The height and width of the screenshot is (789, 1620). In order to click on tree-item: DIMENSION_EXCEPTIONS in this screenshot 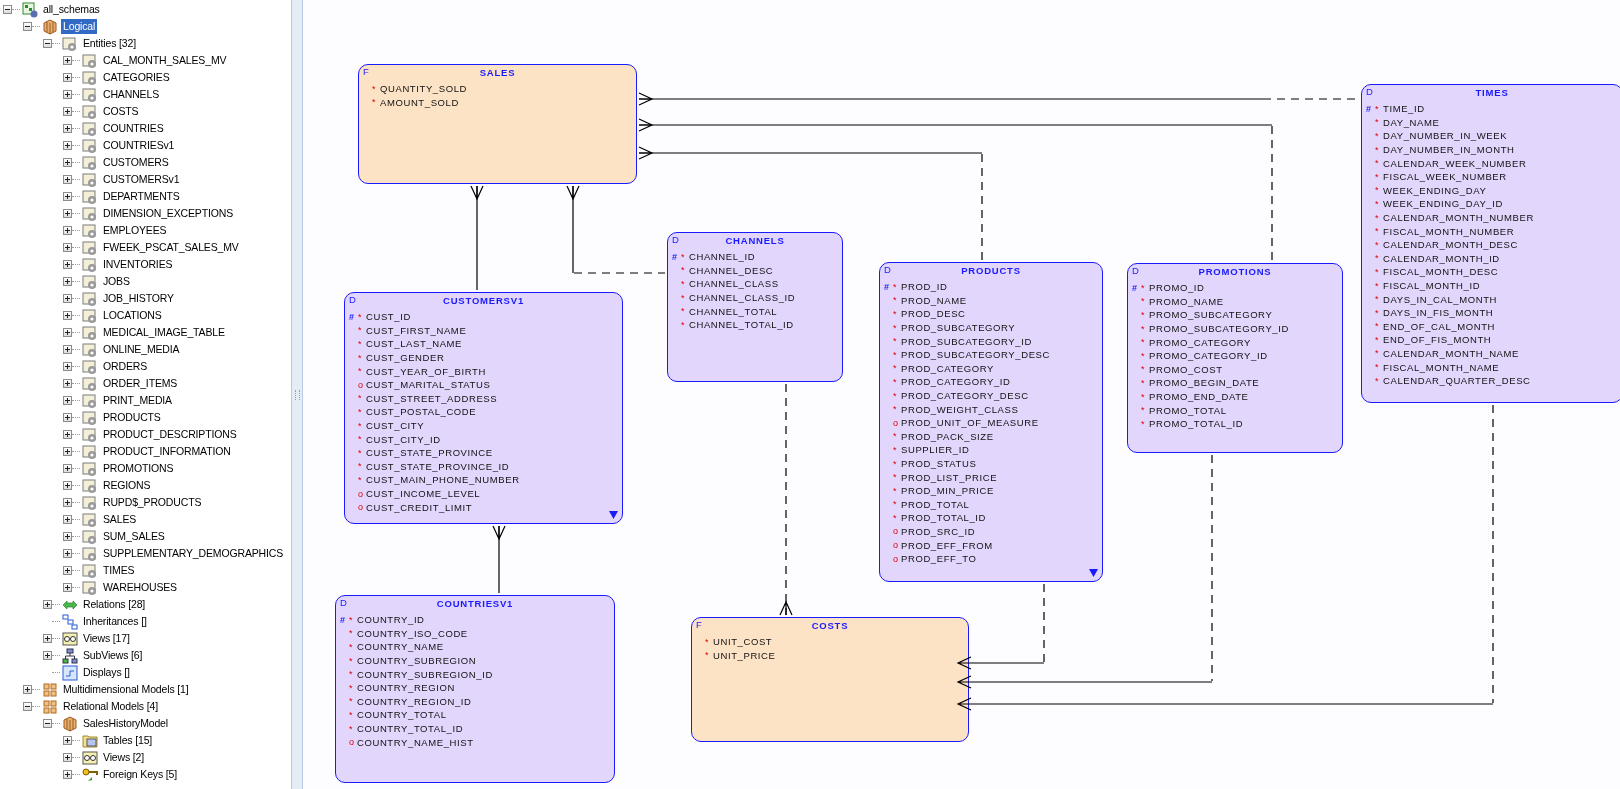, I will do `click(168, 213)`.